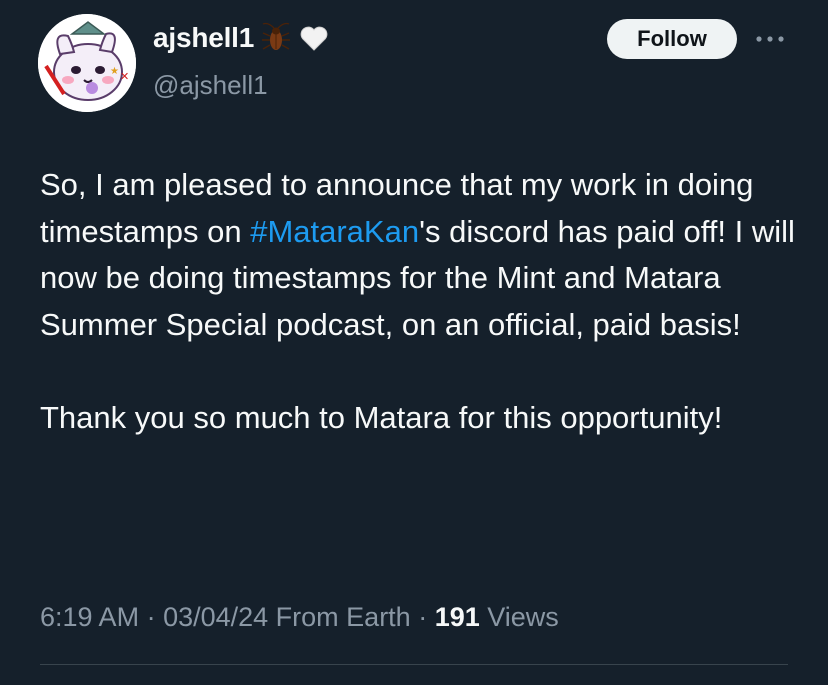 The height and width of the screenshot is (685, 828). I want to click on more-horizontal-icon, so click(770, 39).